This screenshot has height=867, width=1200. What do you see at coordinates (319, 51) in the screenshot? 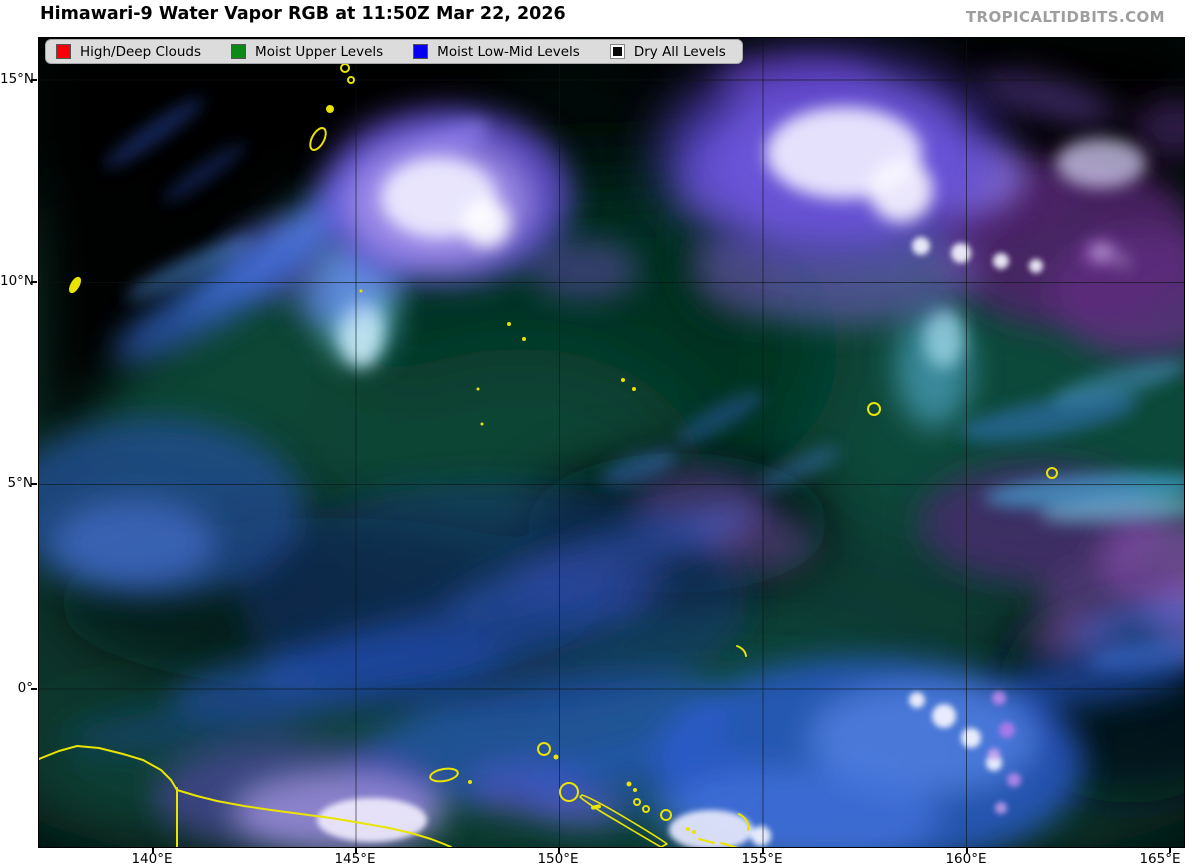
I see `legend-label: Moist Upper Levels` at bounding box center [319, 51].